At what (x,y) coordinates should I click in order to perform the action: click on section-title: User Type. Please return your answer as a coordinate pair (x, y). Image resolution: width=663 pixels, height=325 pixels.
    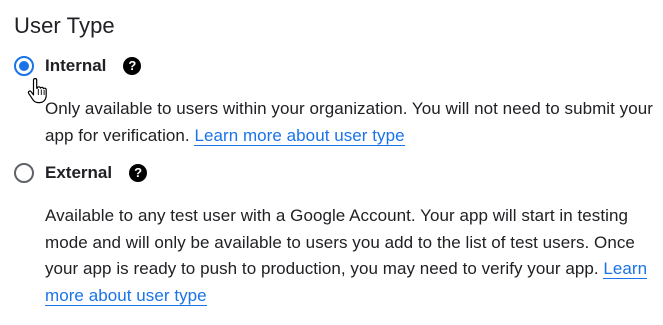
    Looking at the image, I should click on (64, 25).